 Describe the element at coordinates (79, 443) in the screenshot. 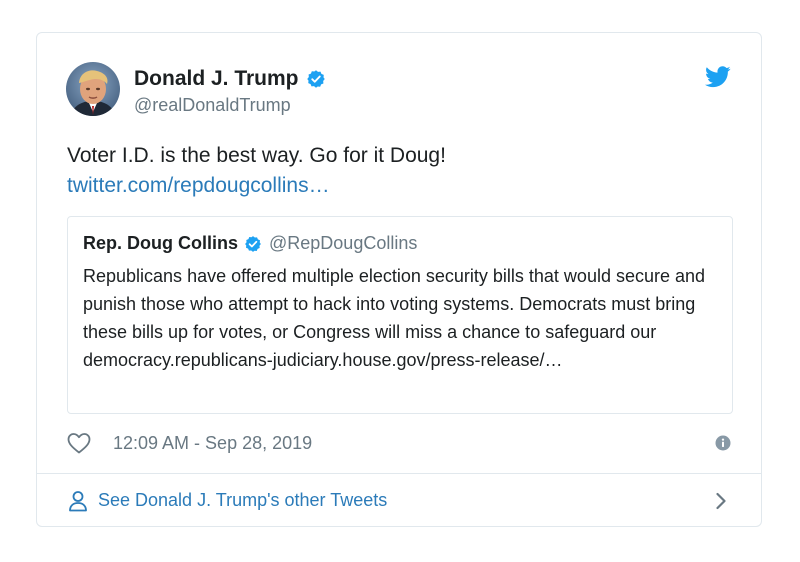

I see `heart-icon` at that location.